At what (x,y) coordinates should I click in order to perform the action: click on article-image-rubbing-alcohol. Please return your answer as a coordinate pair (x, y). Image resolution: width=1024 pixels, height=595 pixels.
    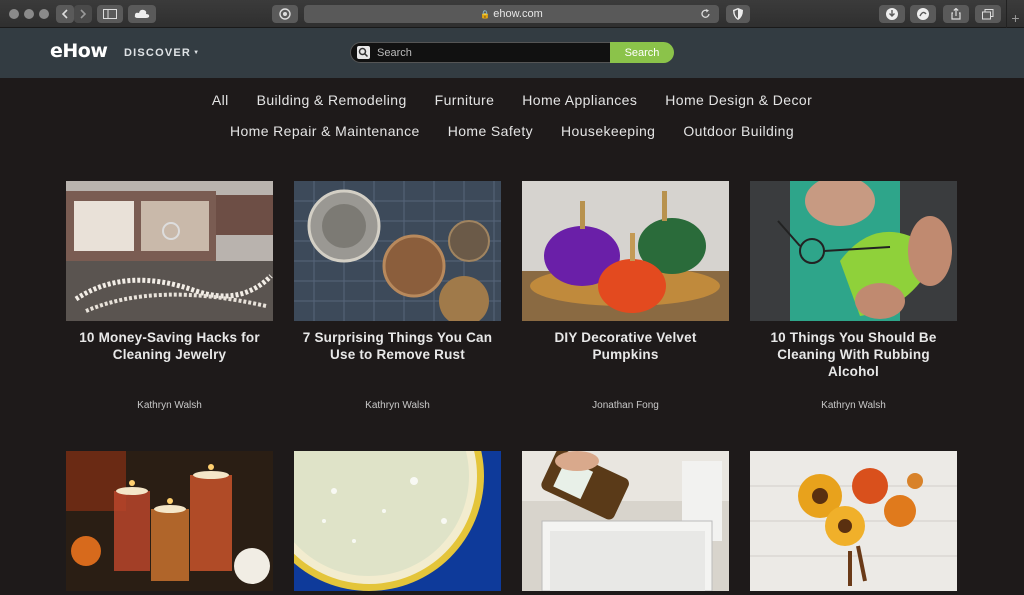
    Looking at the image, I should click on (853, 251).